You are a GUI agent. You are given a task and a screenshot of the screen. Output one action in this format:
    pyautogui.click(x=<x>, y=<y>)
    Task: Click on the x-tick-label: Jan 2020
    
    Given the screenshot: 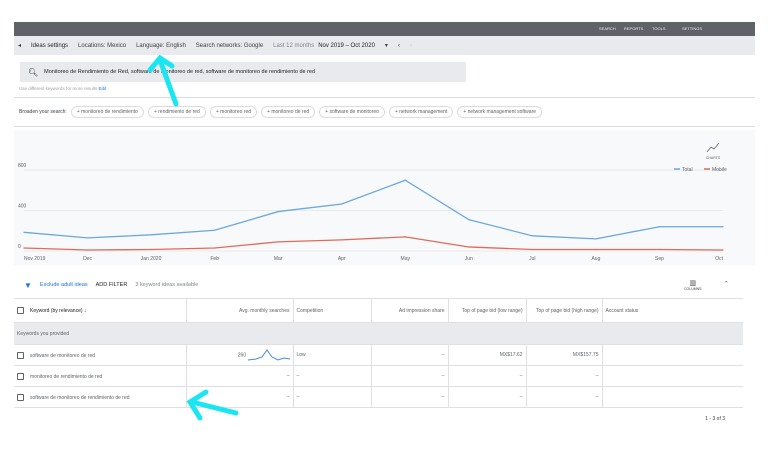 What is the action you would take?
    pyautogui.click(x=151, y=259)
    